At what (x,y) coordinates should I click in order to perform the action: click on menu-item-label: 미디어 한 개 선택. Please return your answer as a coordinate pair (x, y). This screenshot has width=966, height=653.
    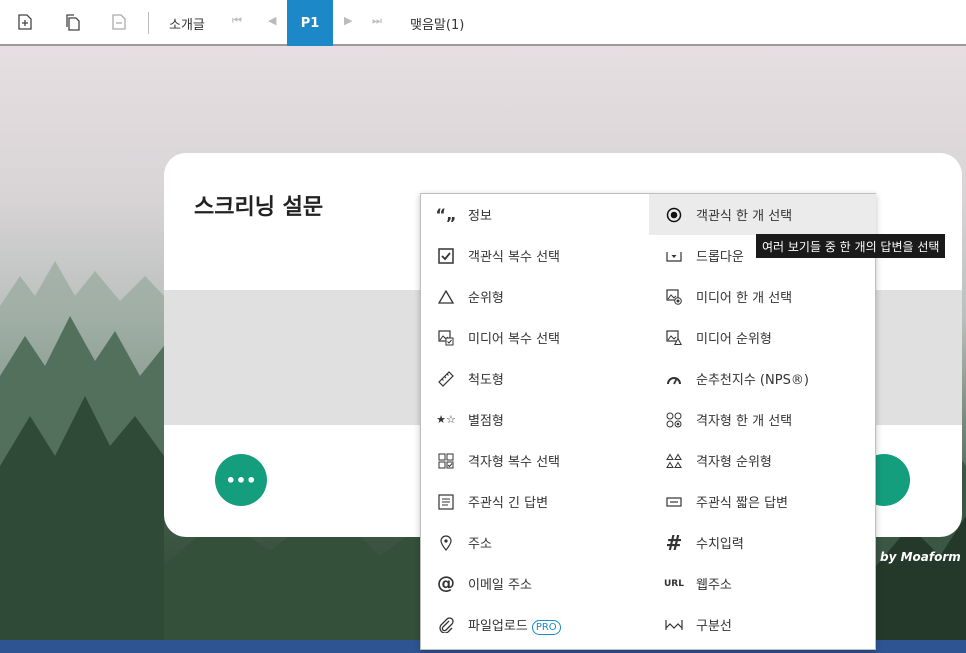
    Looking at the image, I should click on (744, 298).